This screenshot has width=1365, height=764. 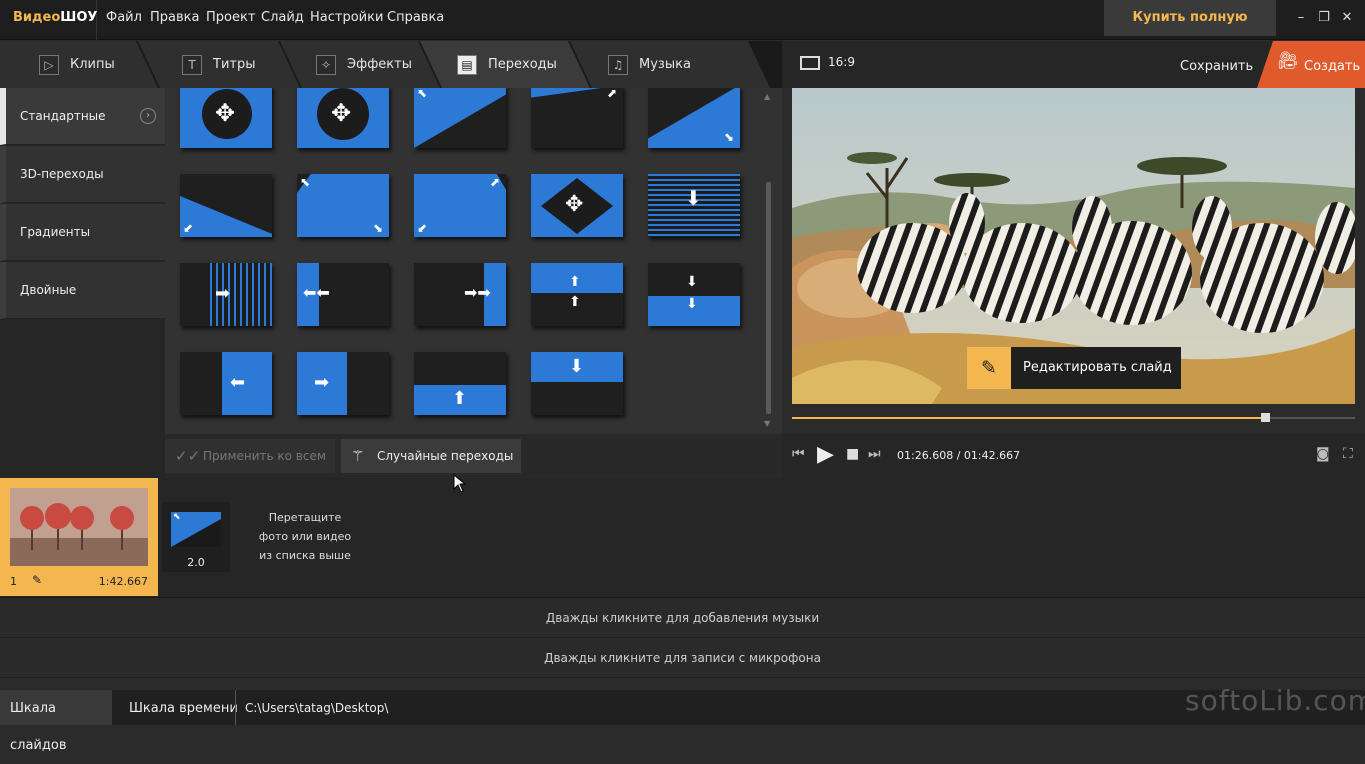 I want to click on minimize-icon: –, so click(x=1301, y=18).